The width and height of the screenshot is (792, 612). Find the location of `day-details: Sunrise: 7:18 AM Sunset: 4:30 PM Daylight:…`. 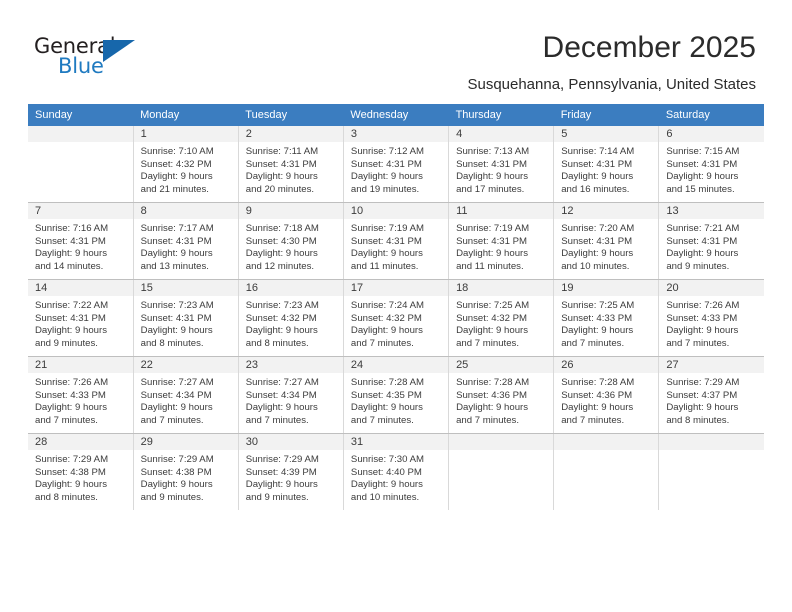

day-details: Sunrise: 7:18 AM Sunset: 4:30 PM Daylight:… is located at coordinates (291, 246).